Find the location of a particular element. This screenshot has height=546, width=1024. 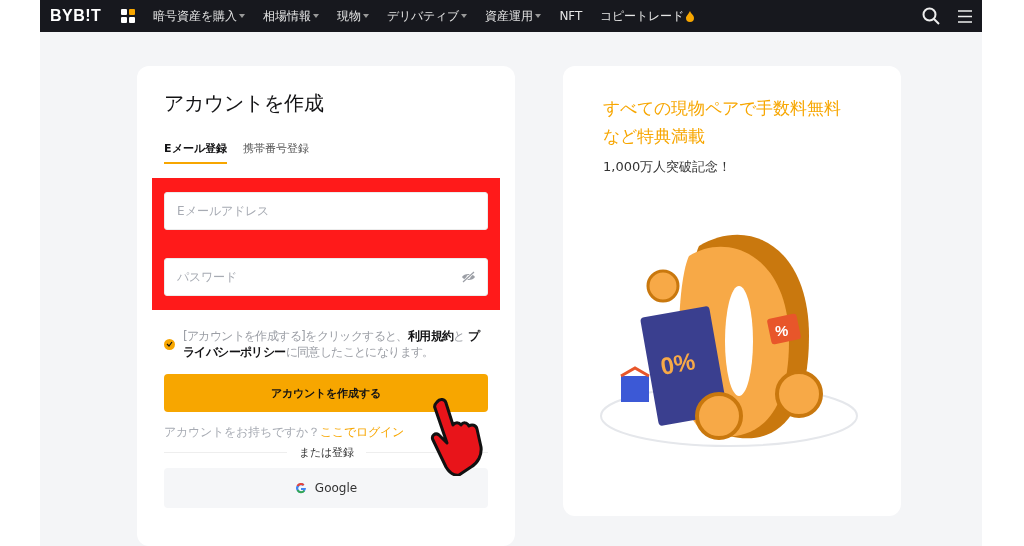

create-account-button: アカウントを作成する is located at coordinates (326, 393).